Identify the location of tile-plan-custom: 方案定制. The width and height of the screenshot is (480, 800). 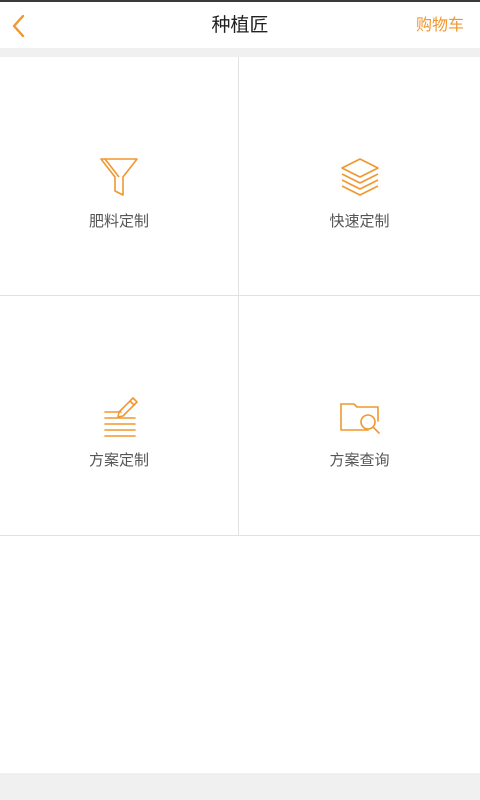
(119, 415).